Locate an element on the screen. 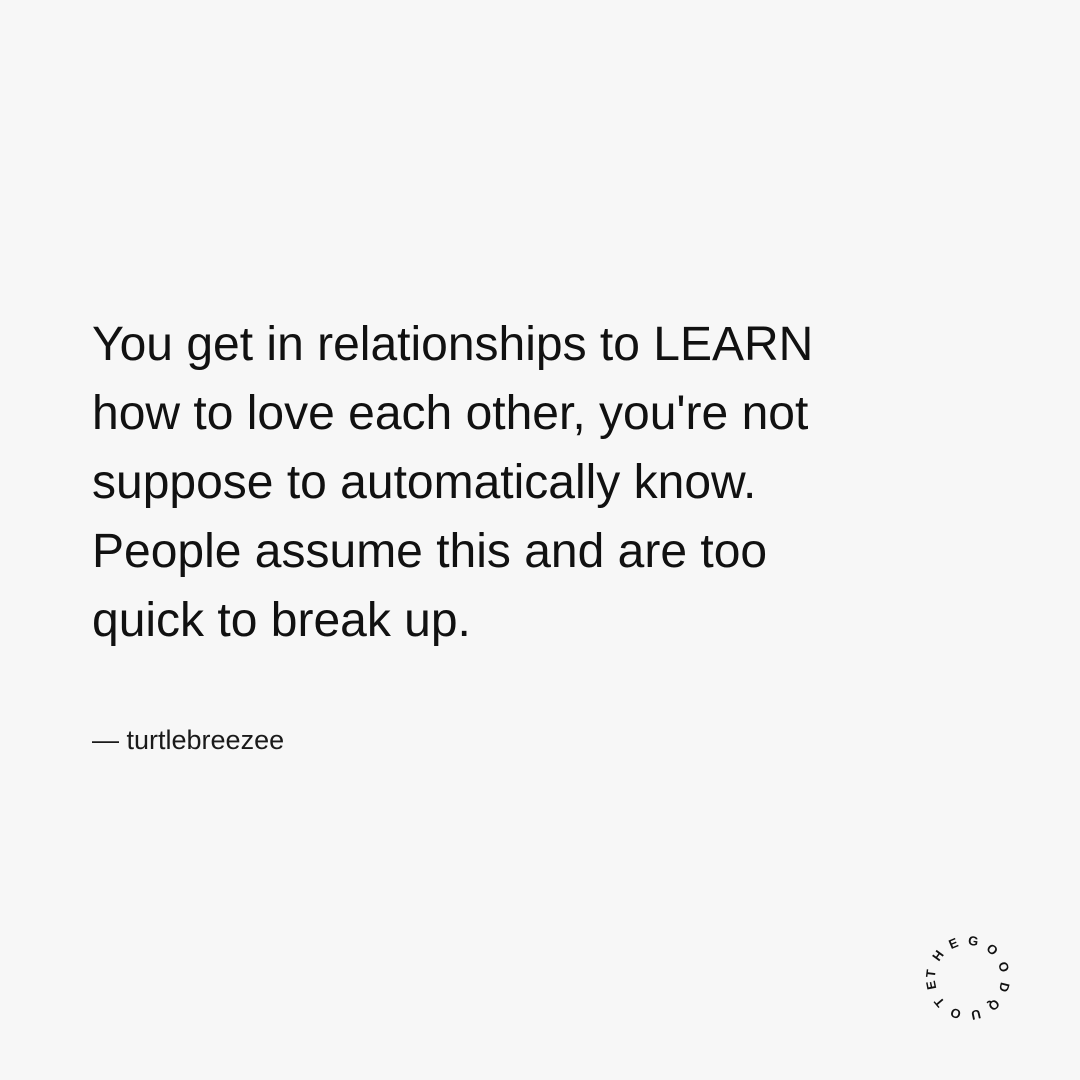  quote-attribution: — turtlebreezee is located at coordinates (188, 740).